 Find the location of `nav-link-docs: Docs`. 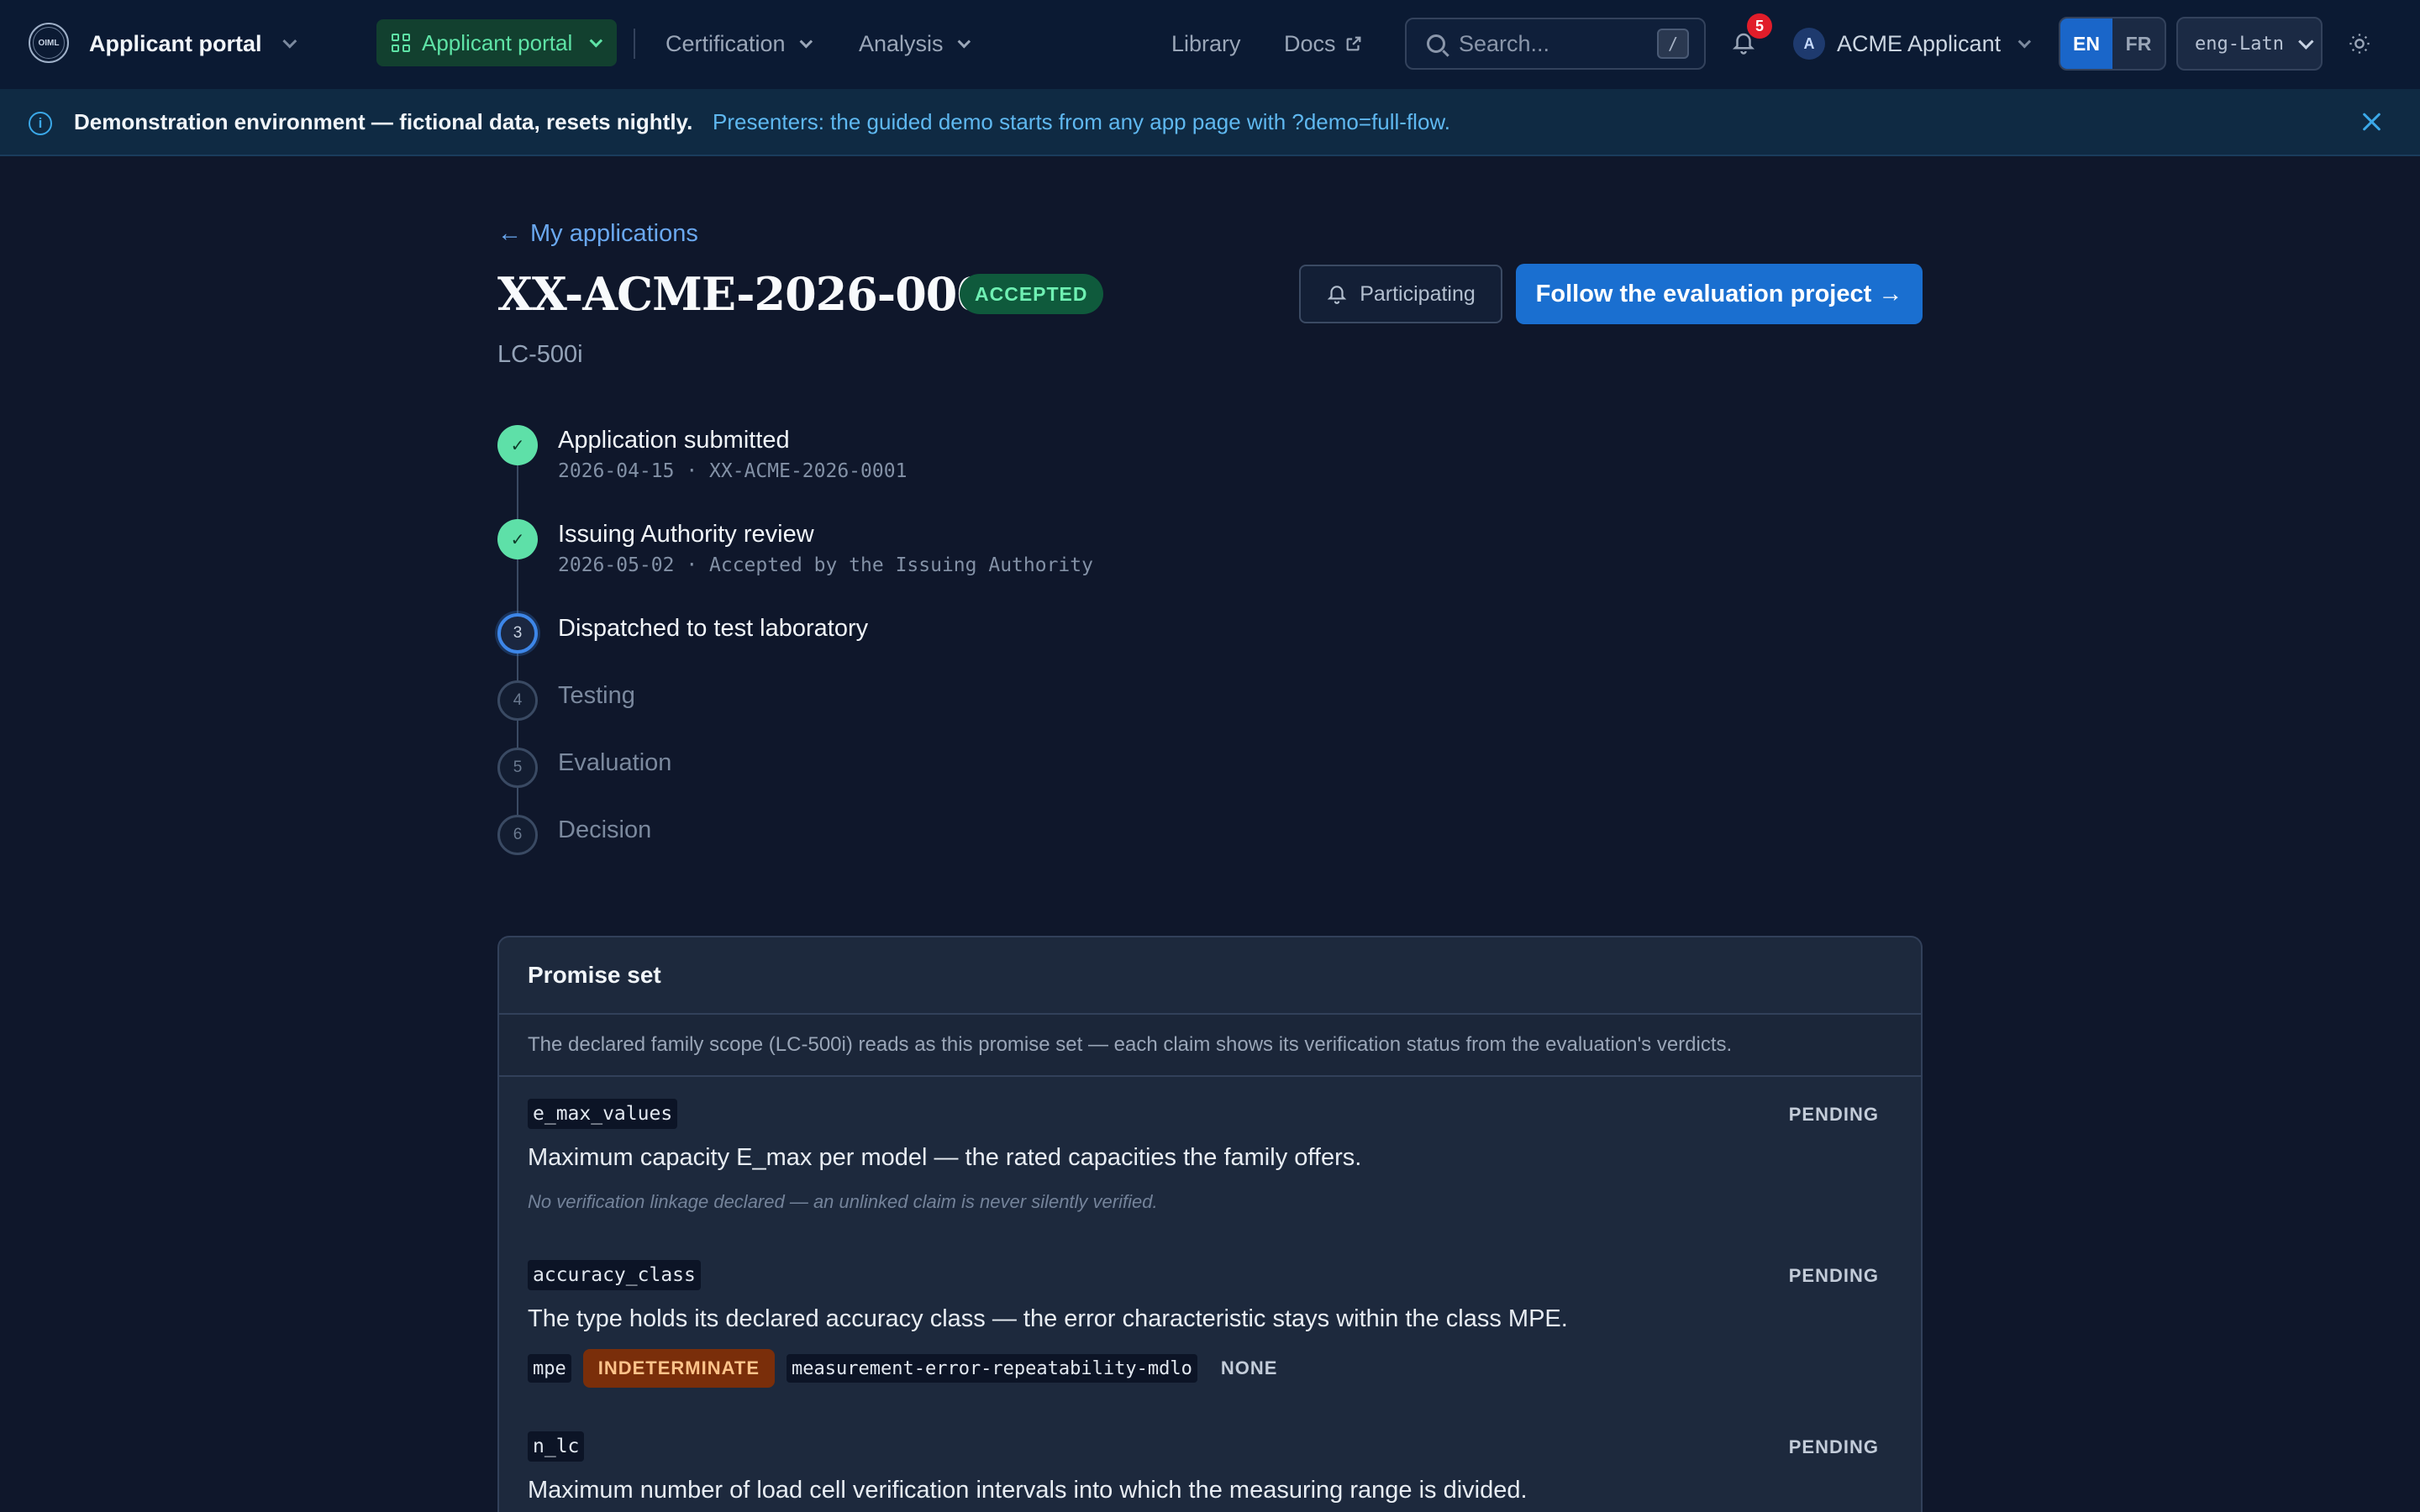

nav-link-docs: Docs is located at coordinates (1323, 43).